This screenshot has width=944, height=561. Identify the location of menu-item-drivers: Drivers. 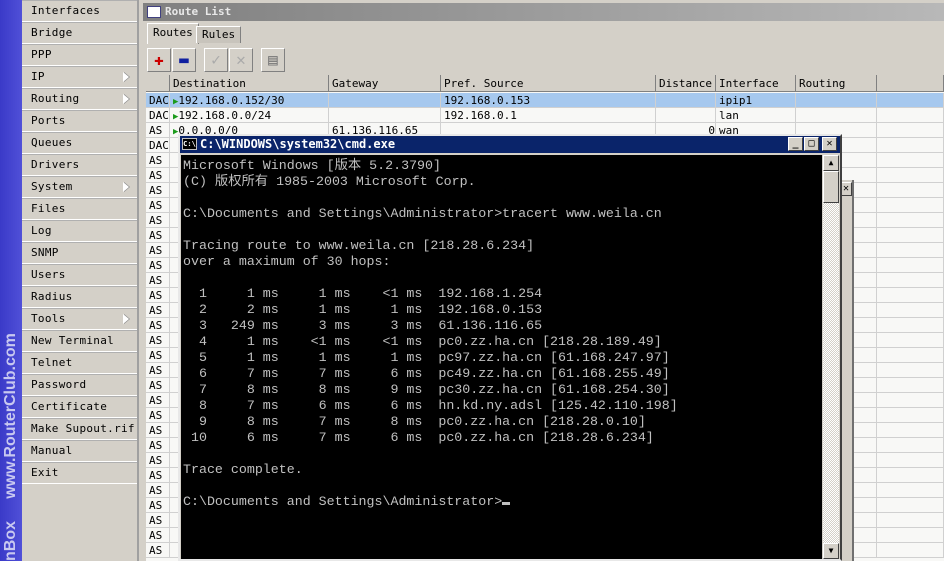
(79, 165).